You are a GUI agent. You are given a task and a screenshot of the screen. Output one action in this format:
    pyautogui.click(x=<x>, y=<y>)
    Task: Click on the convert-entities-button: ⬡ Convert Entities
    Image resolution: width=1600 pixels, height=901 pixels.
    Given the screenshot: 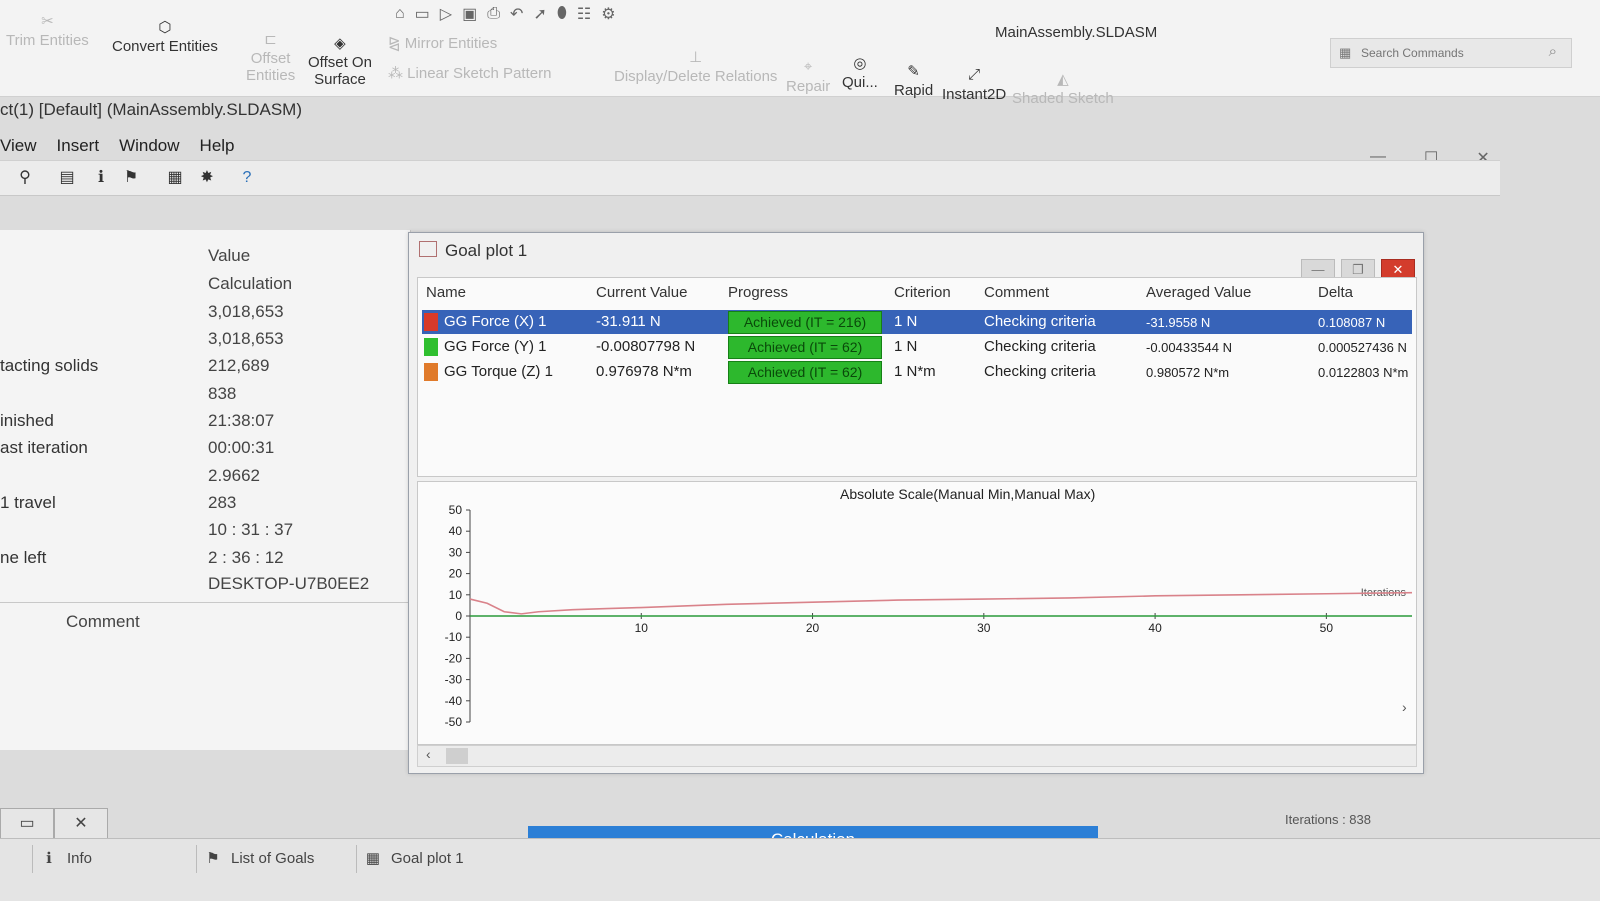 What is the action you would take?
    pyautogui.click(x=165, y=36)
    